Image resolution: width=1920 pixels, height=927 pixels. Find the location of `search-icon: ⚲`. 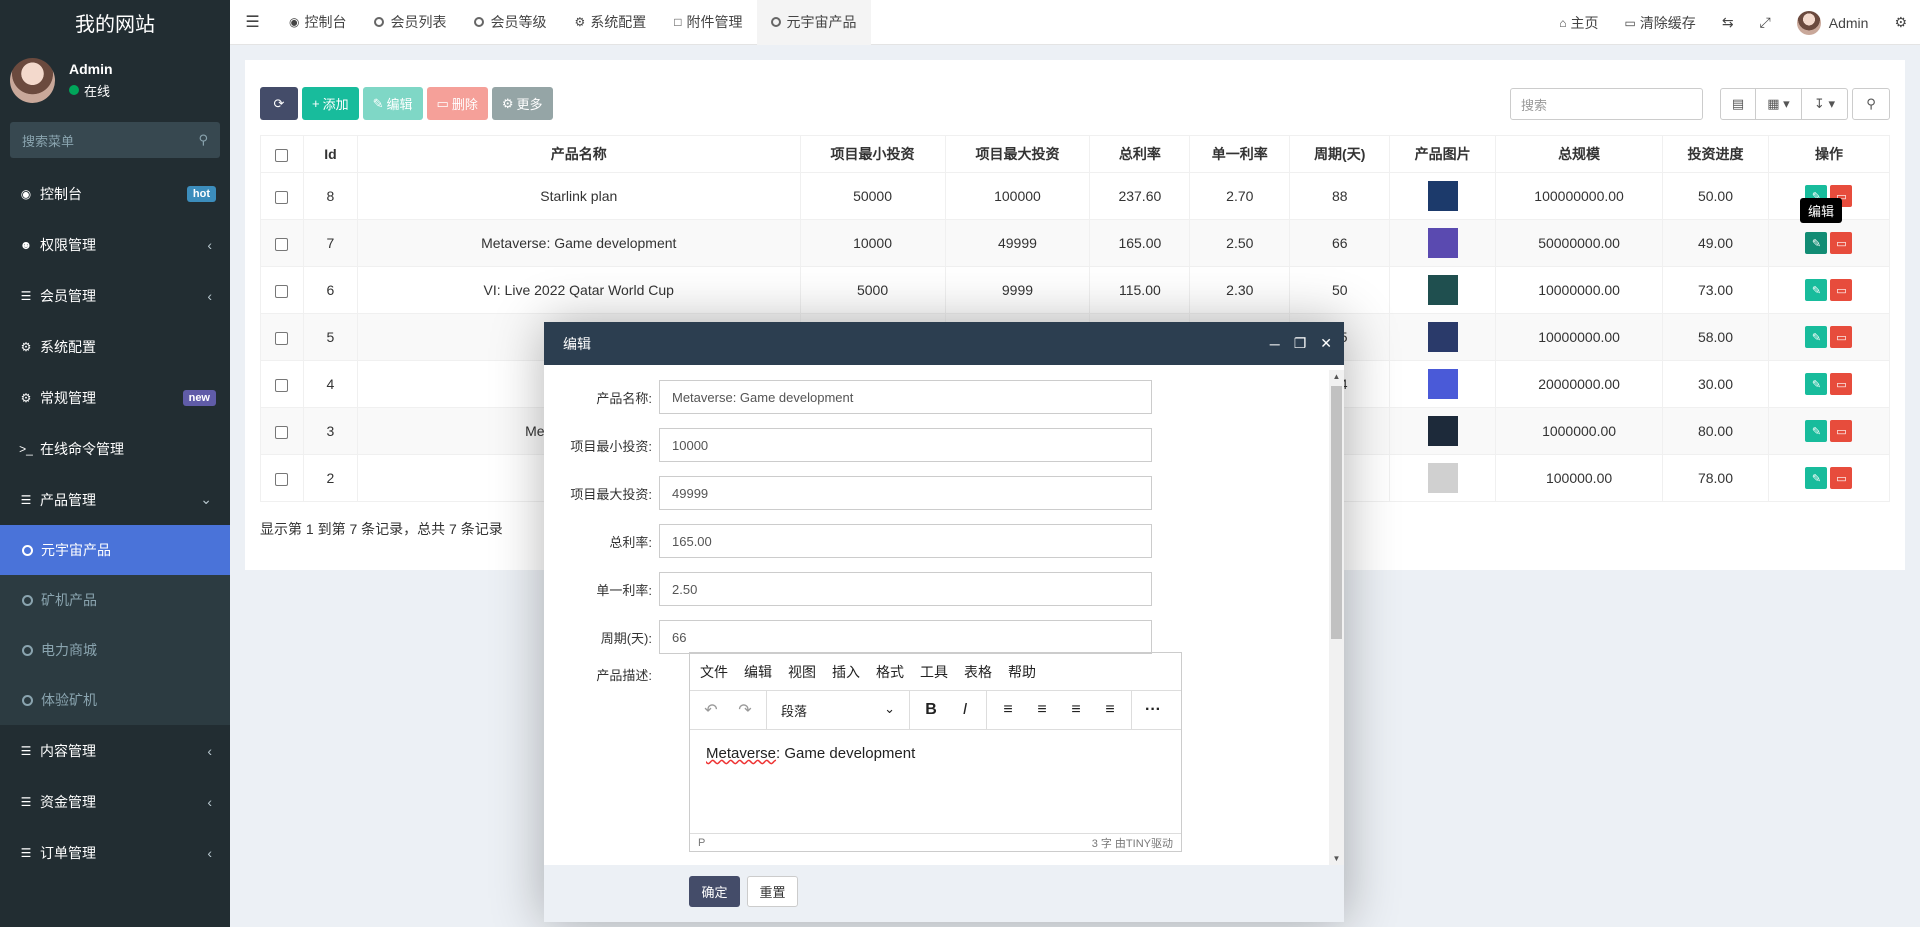

search-icon: ⚲ is located at coordinates (203, 140).